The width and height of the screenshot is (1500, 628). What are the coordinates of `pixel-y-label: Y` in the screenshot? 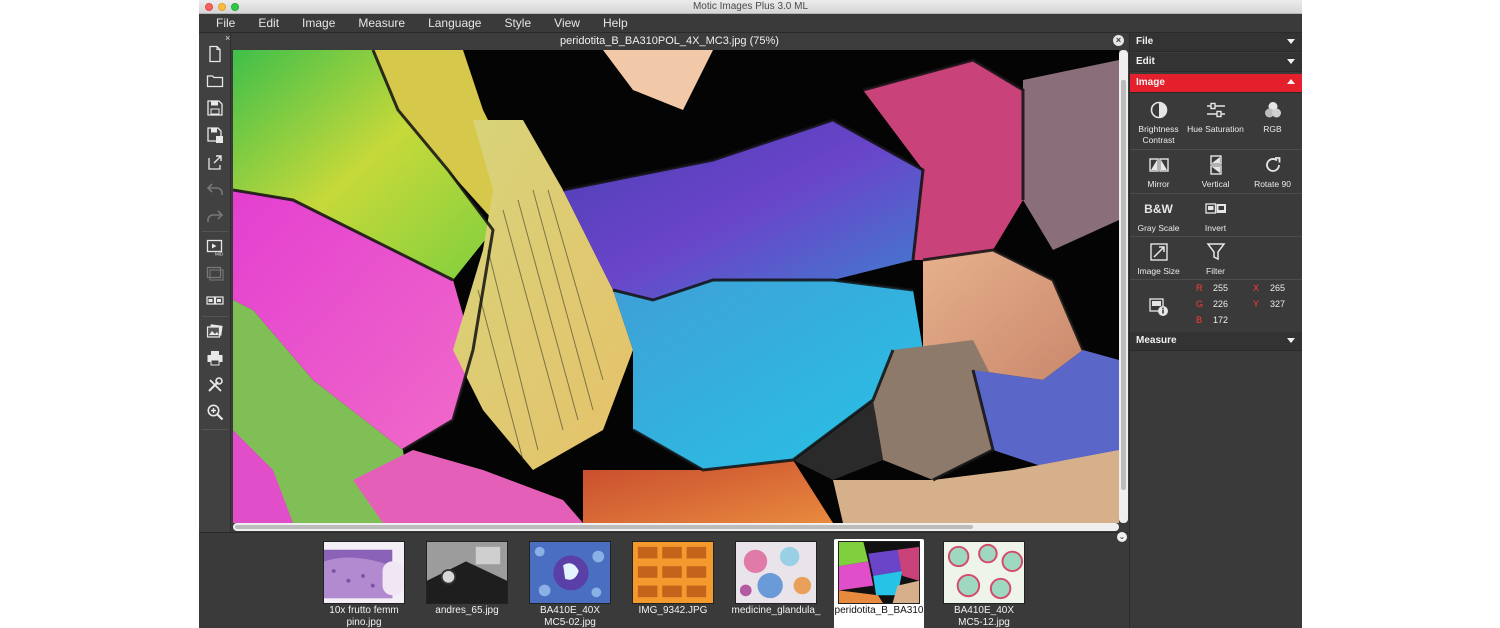 It's located at (1256, 304).